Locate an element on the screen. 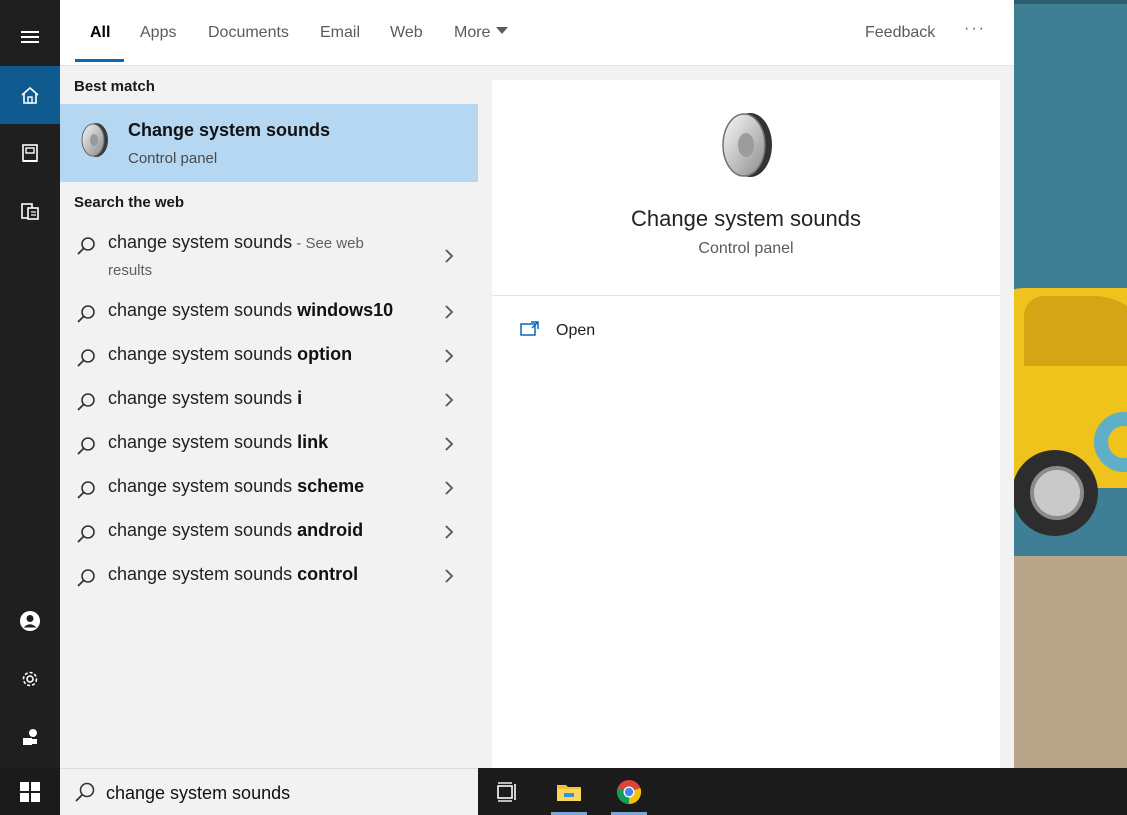 This screenshot has height=815, width=1127. web-result-item: change system sounds control is located at coordinates (269, 582).